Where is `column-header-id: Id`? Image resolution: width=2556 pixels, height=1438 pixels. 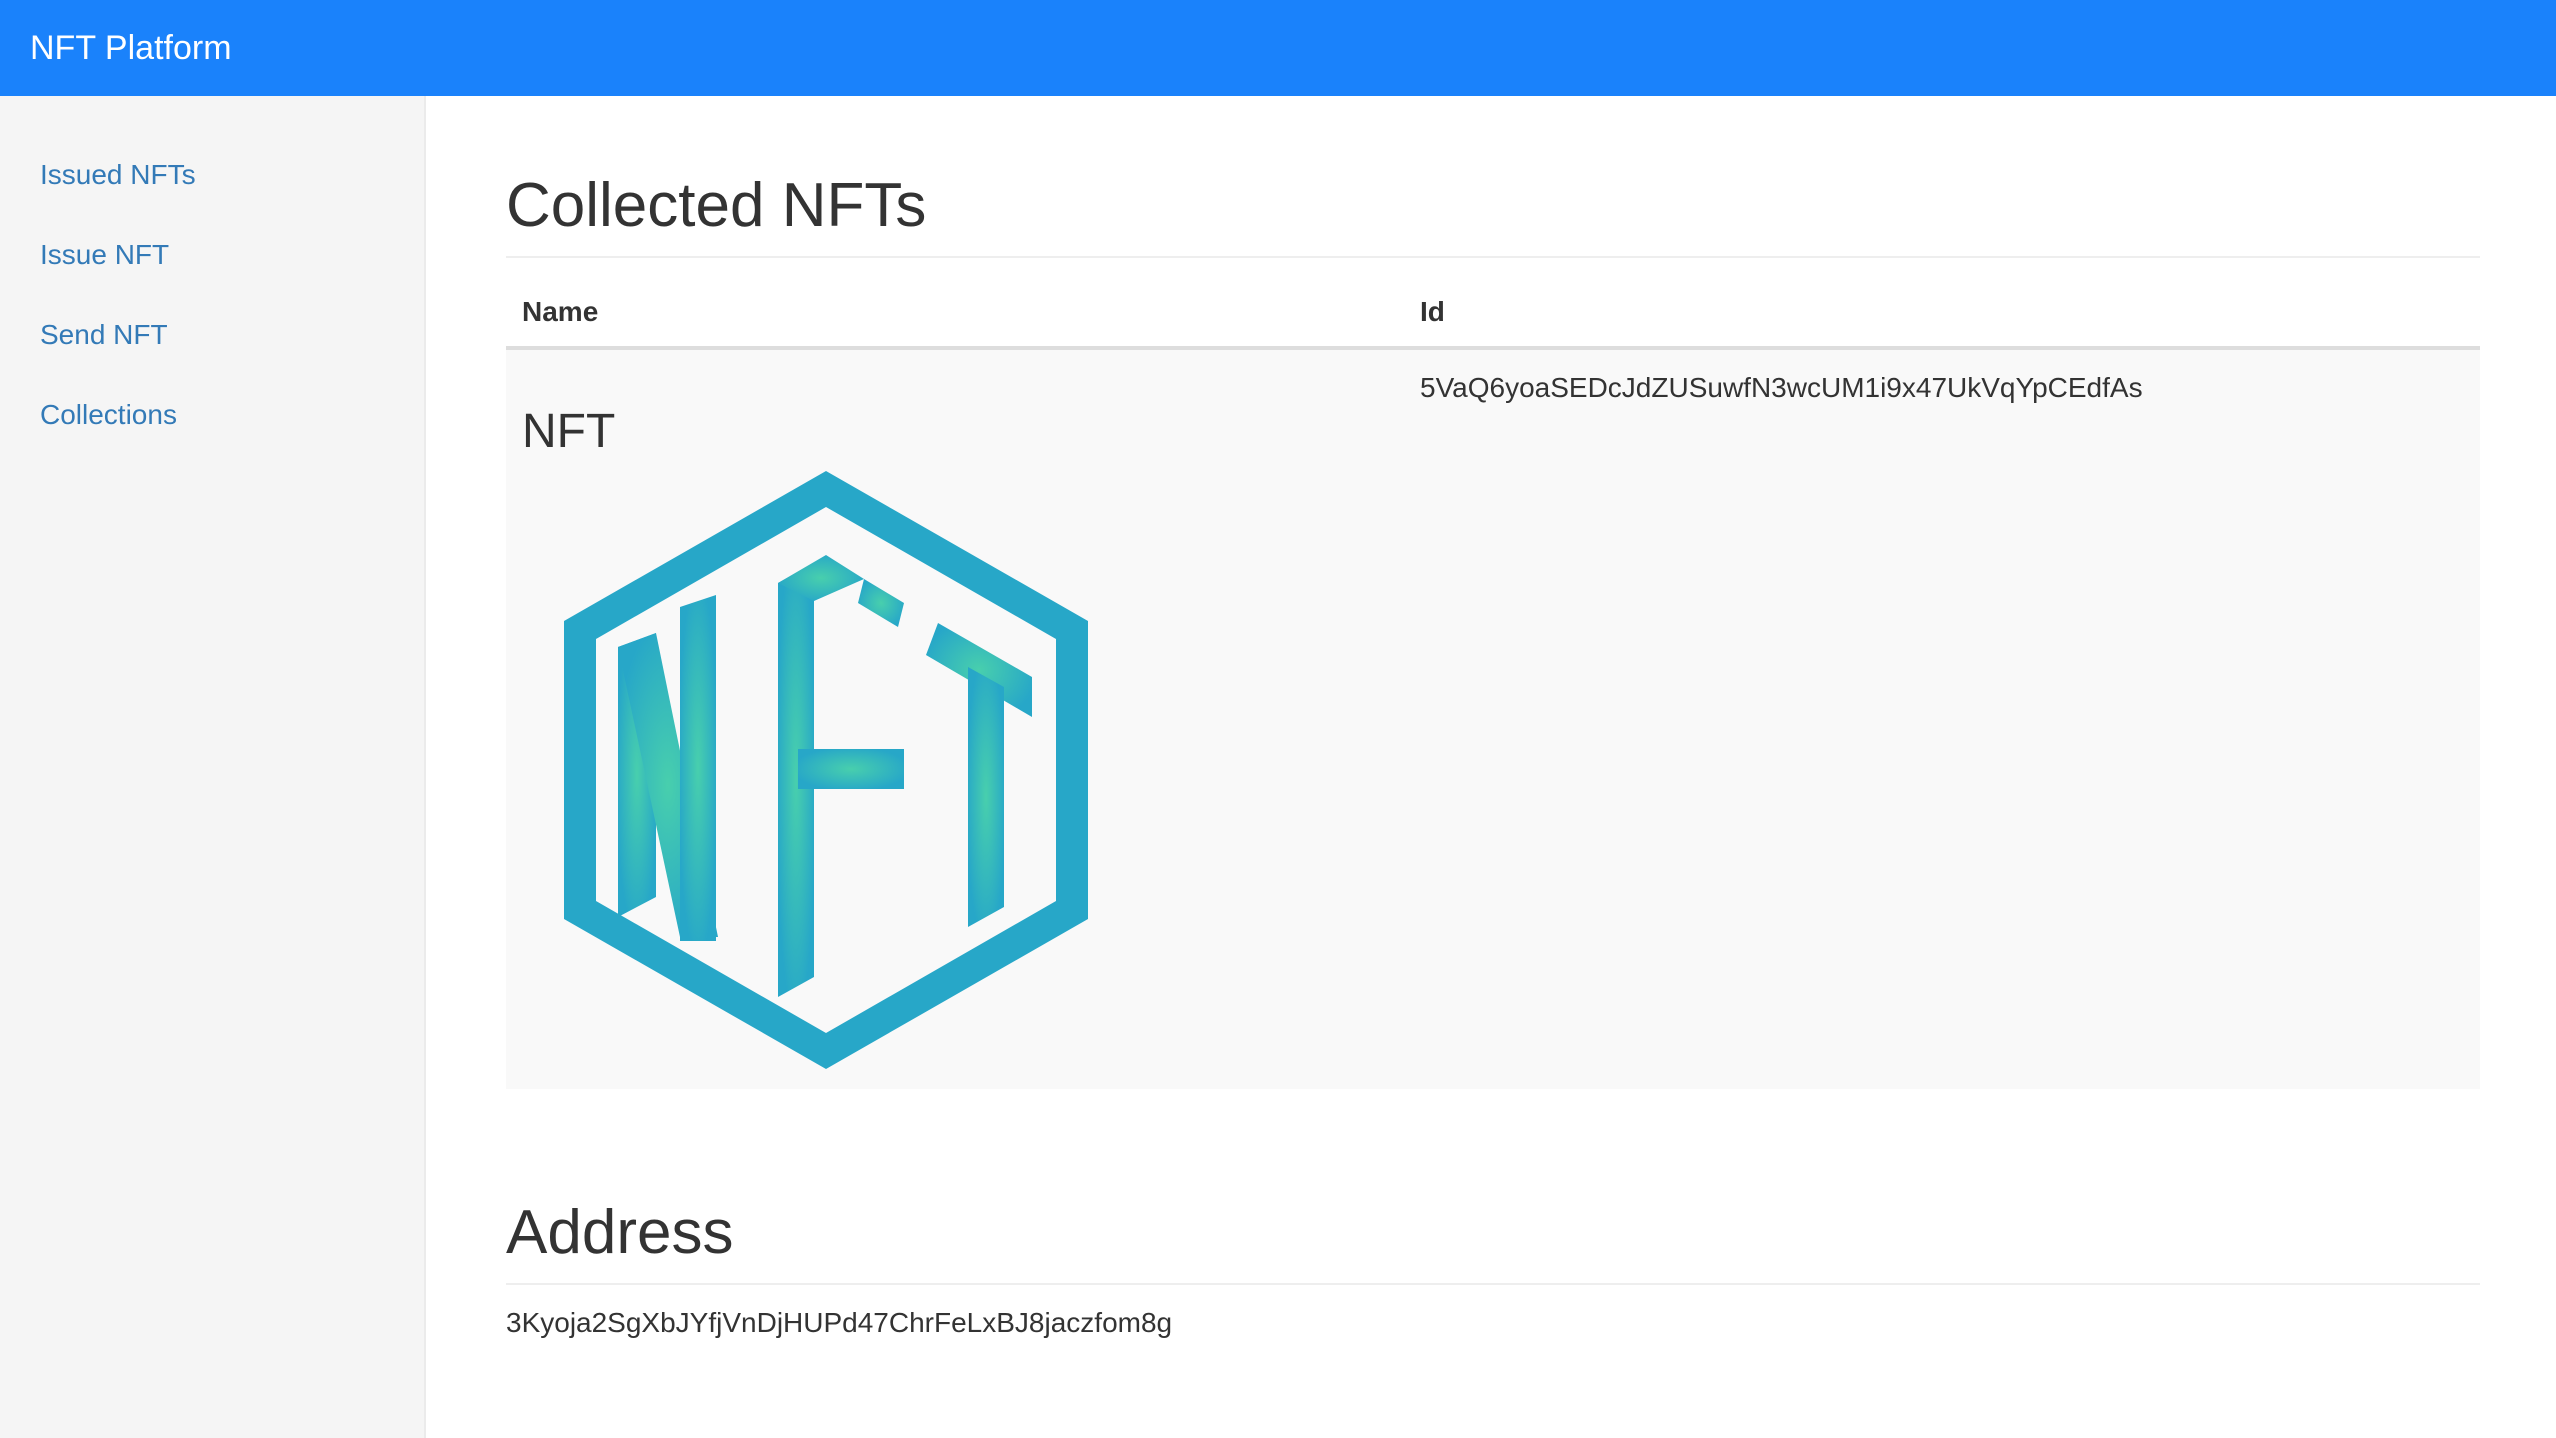 column-header-id: Id is located at coordinates (1942, 304).